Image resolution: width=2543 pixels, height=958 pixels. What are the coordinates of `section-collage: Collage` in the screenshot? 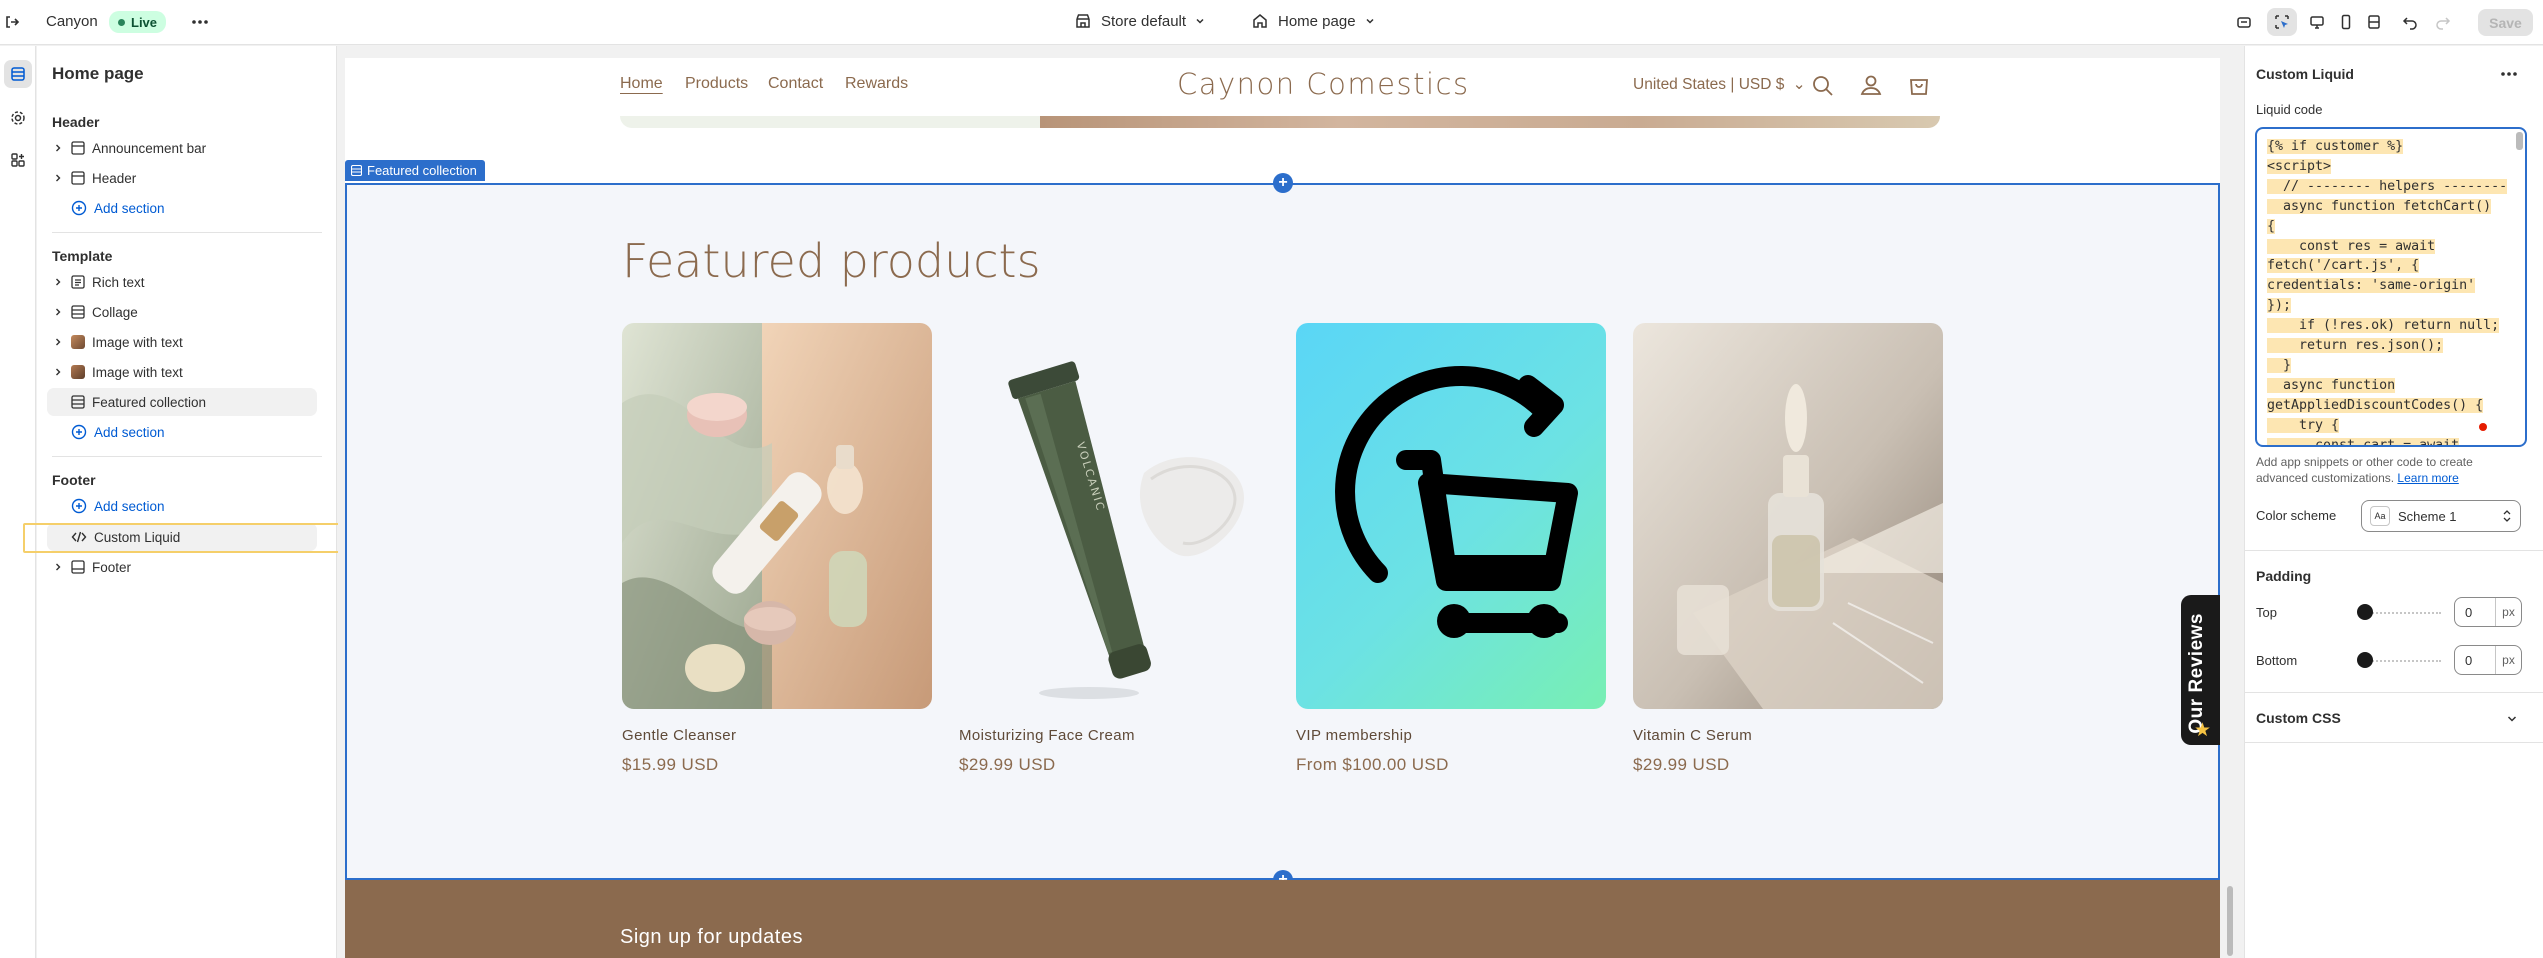 It's located at (182, 312).